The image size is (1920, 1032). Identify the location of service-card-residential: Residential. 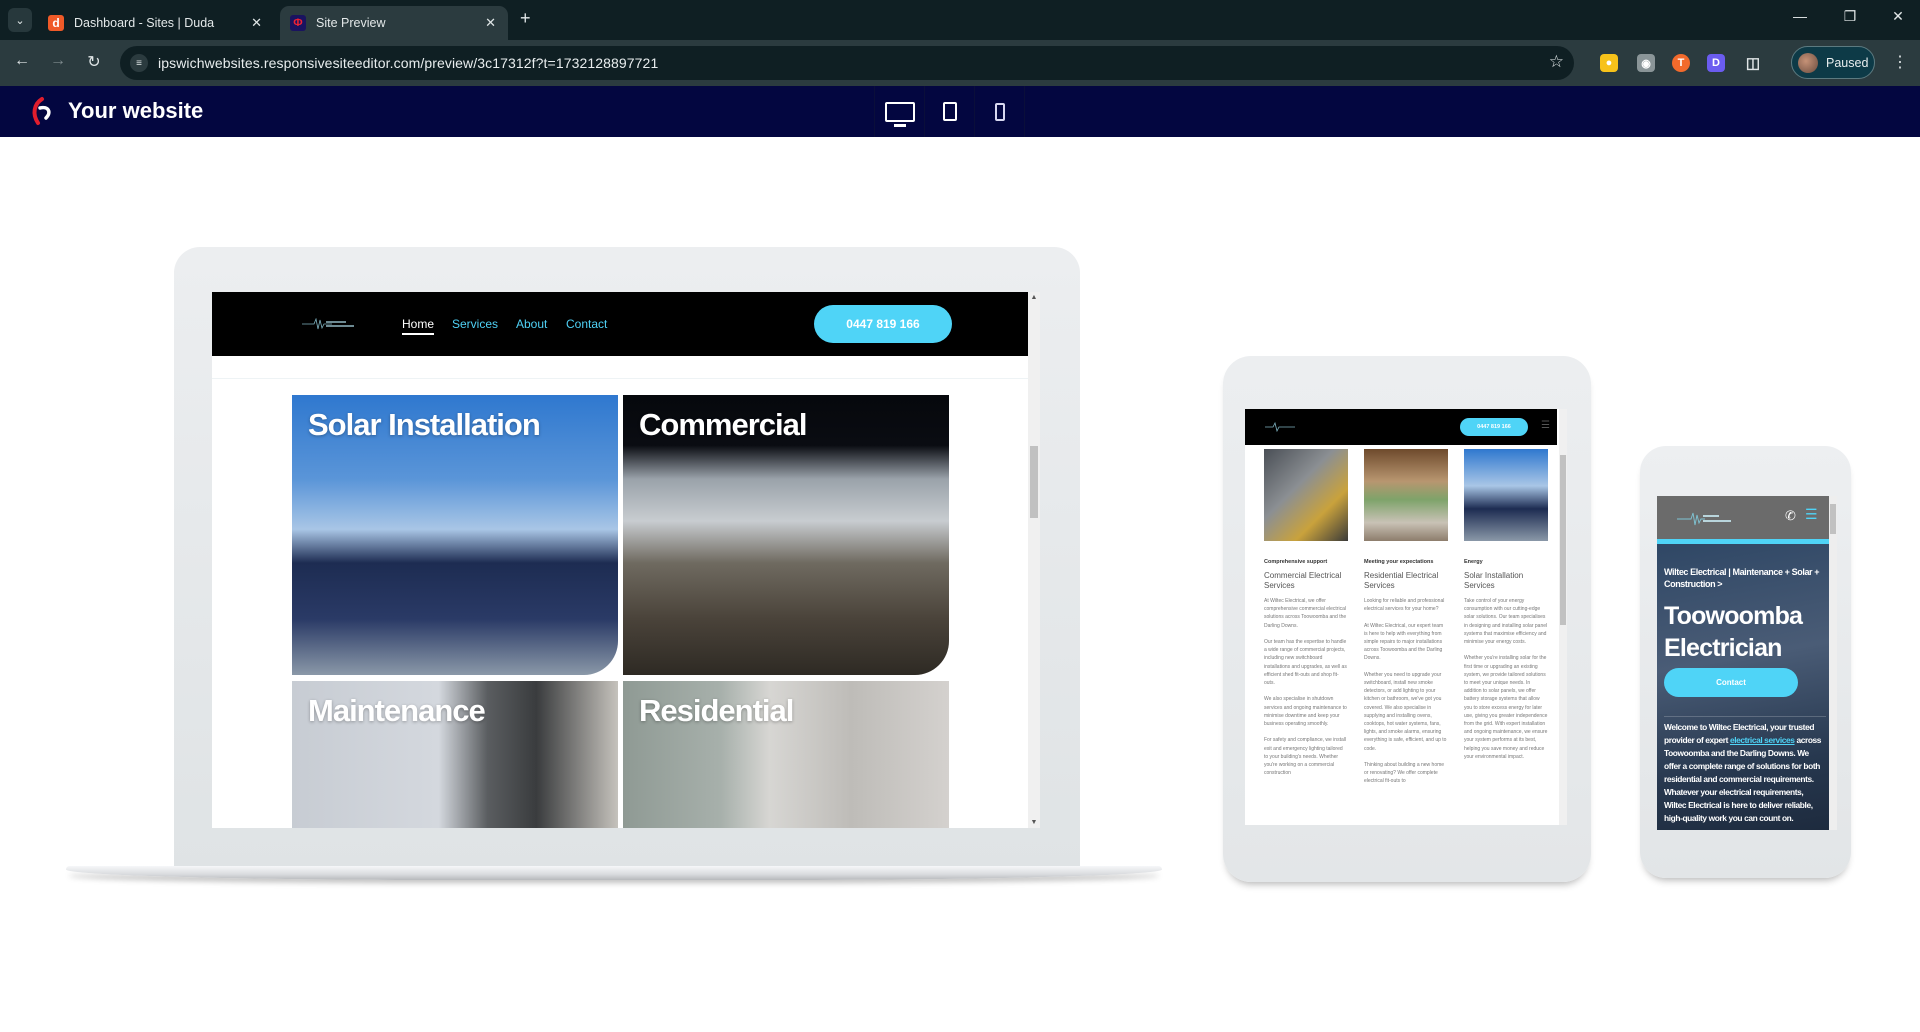
(786, 754).